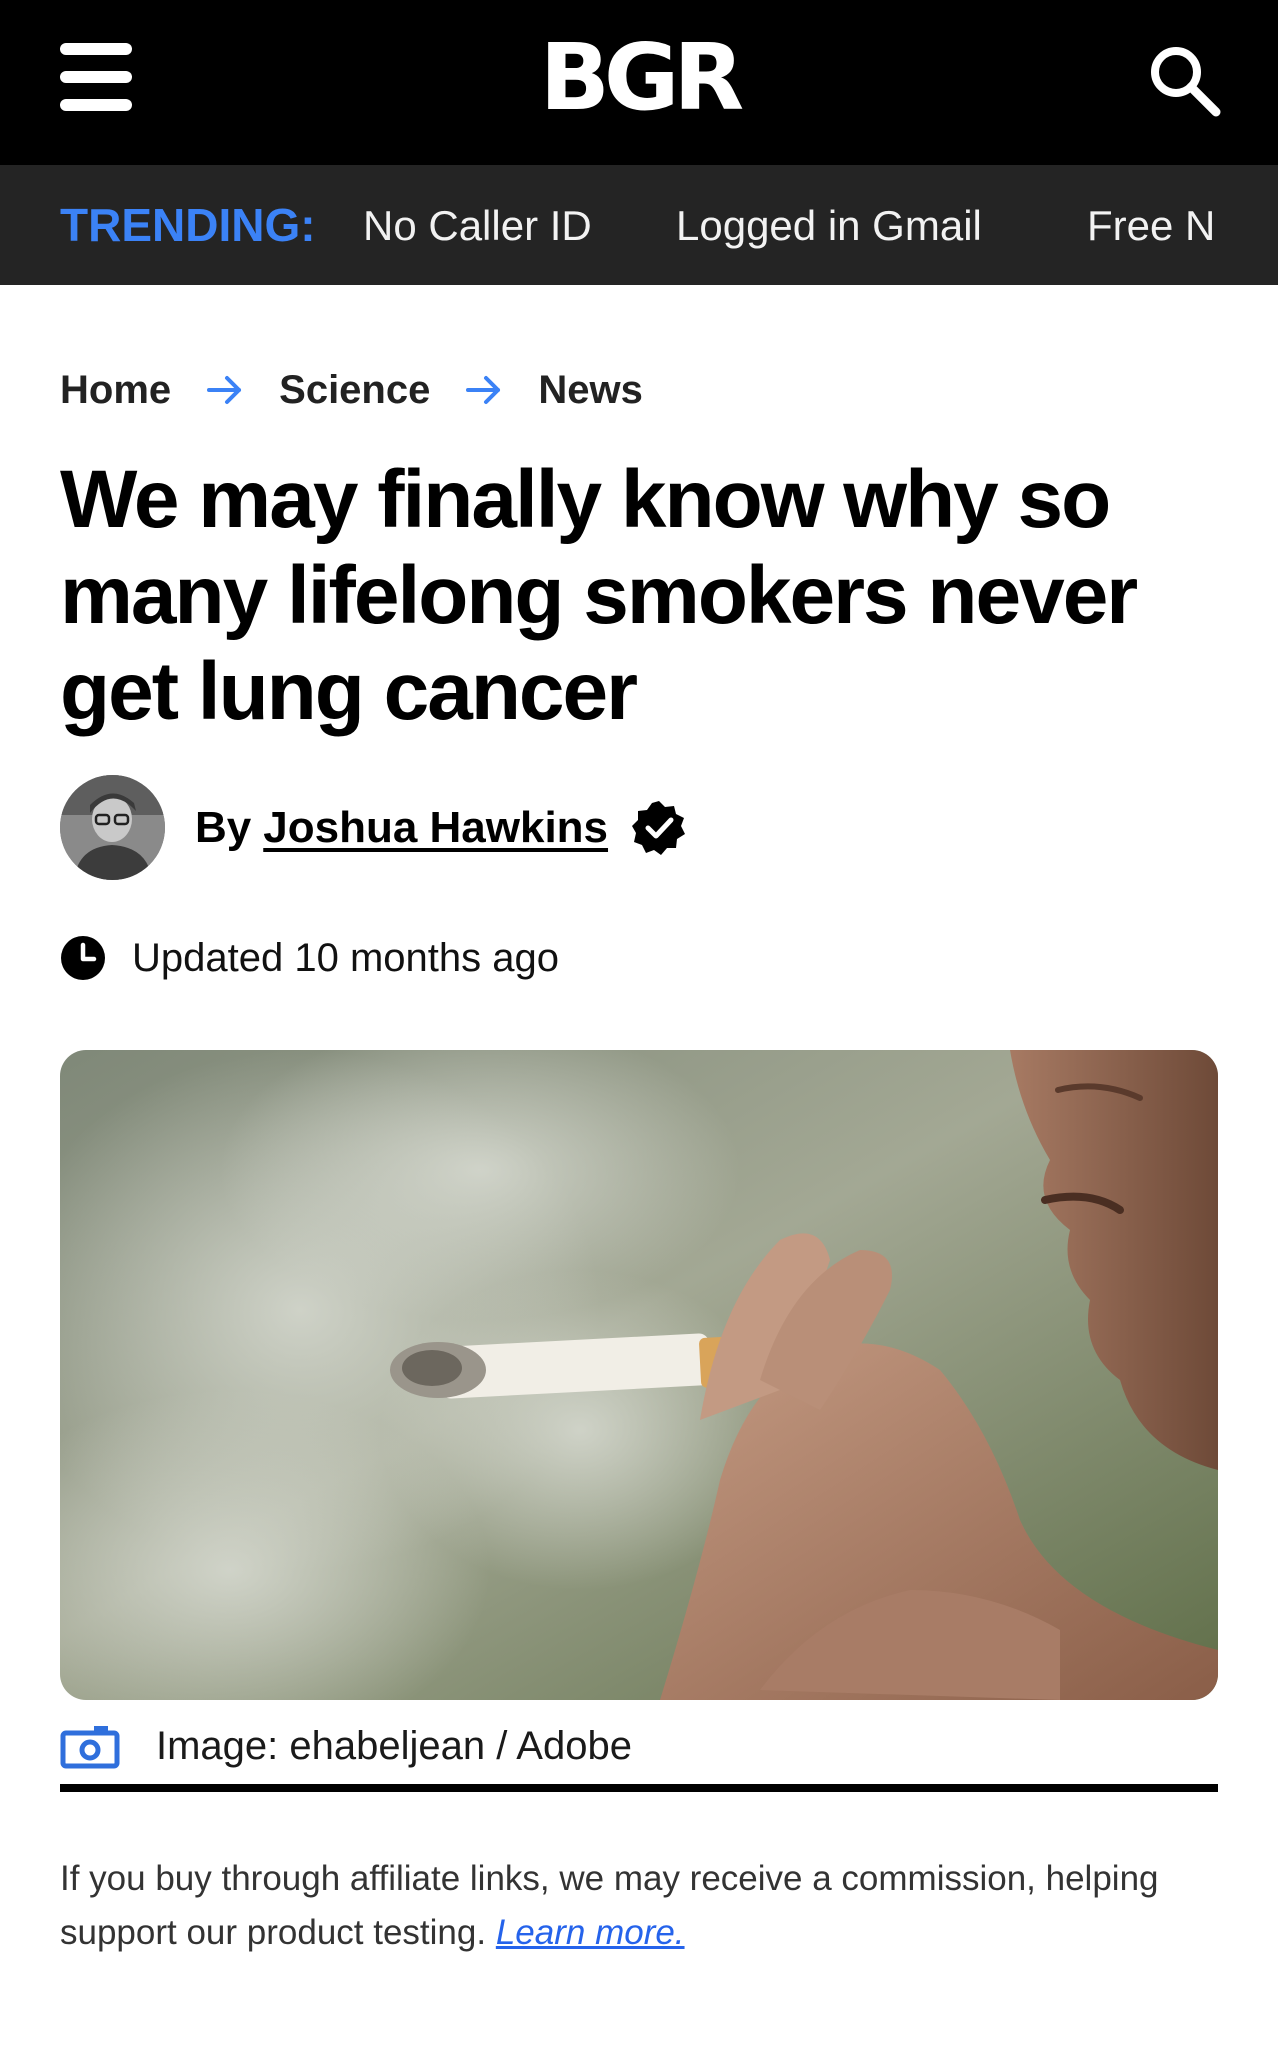 This screenshot has width=1278, height=2048. Describe the element at coordinates (188, 225) in the screenshot. I see `trending-label: TRENDING:` at that location.